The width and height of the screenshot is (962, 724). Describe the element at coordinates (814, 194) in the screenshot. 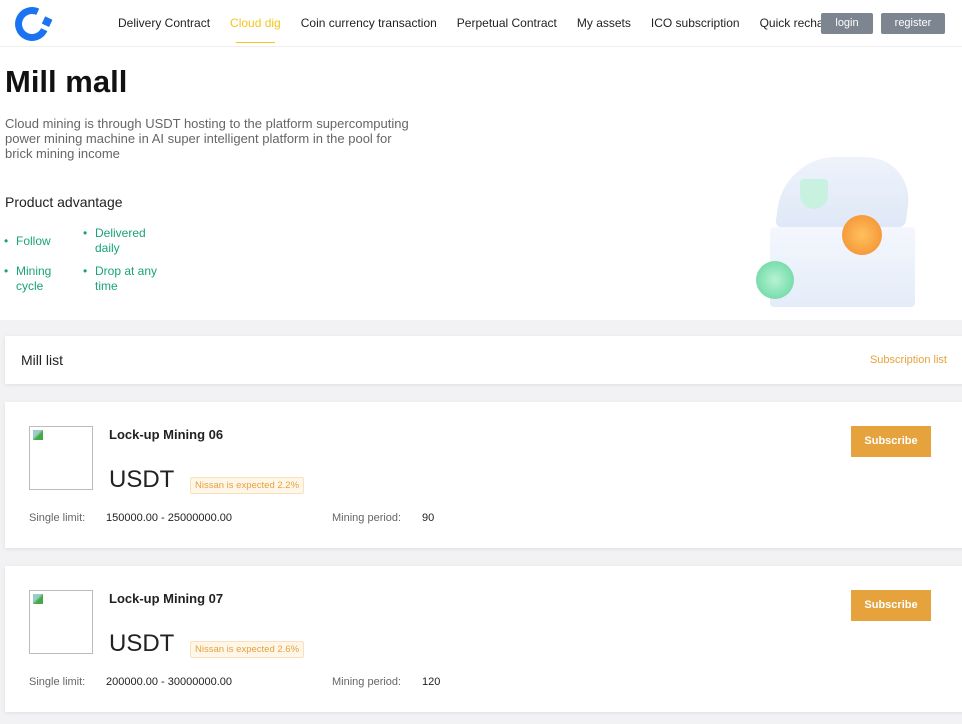

I see `shield-lock-icon` at that location.